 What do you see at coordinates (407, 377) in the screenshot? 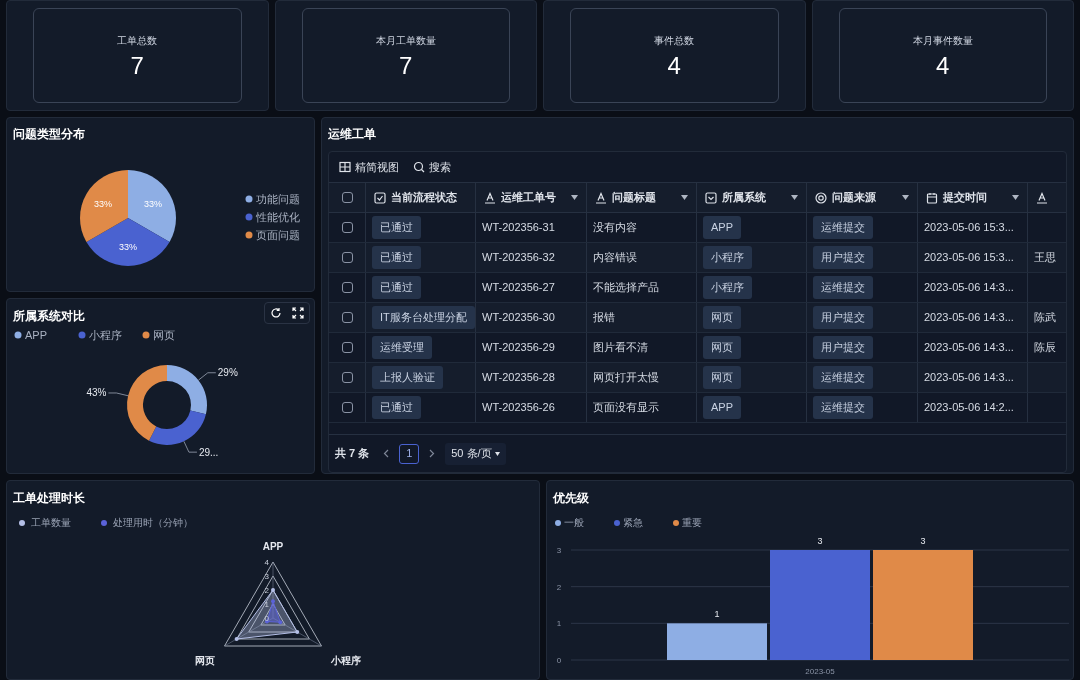
I see `status-tag: 上报人验证` at bounding box center [407, 377].